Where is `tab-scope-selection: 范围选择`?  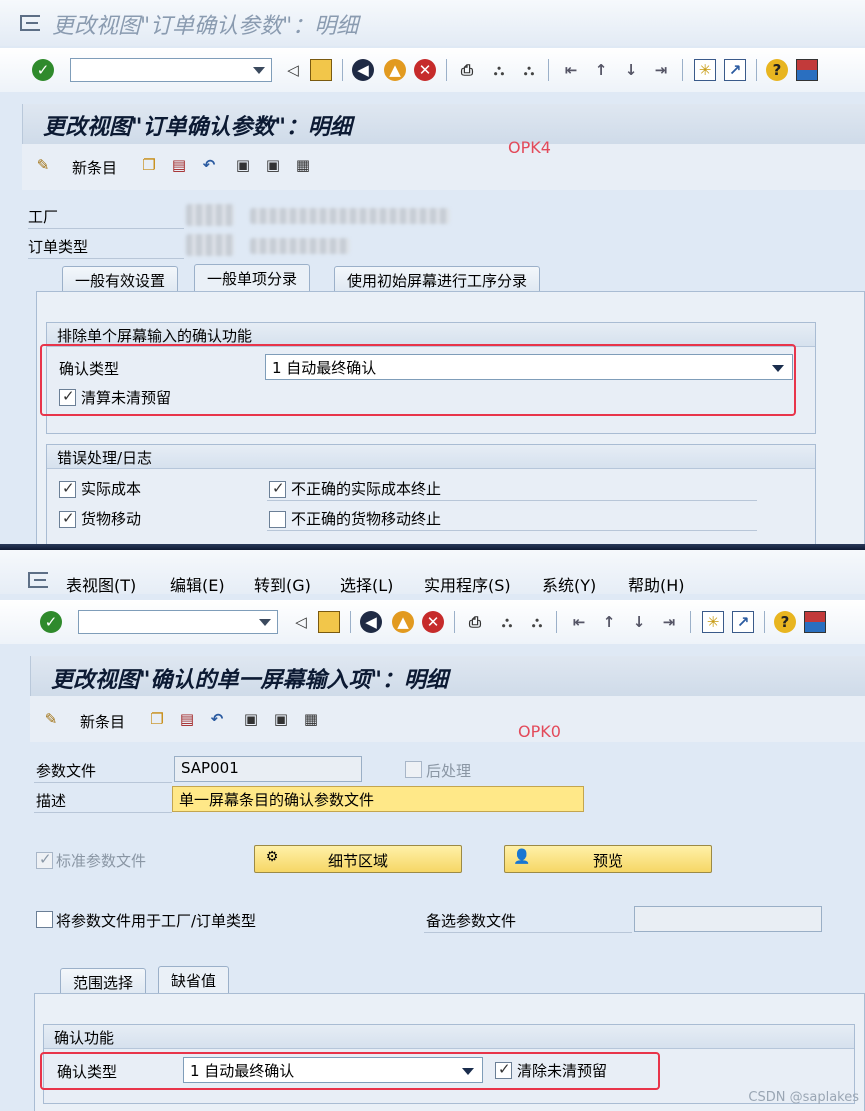
tab-scope-selection: 范围选择 is located at coordinates (103, 981).